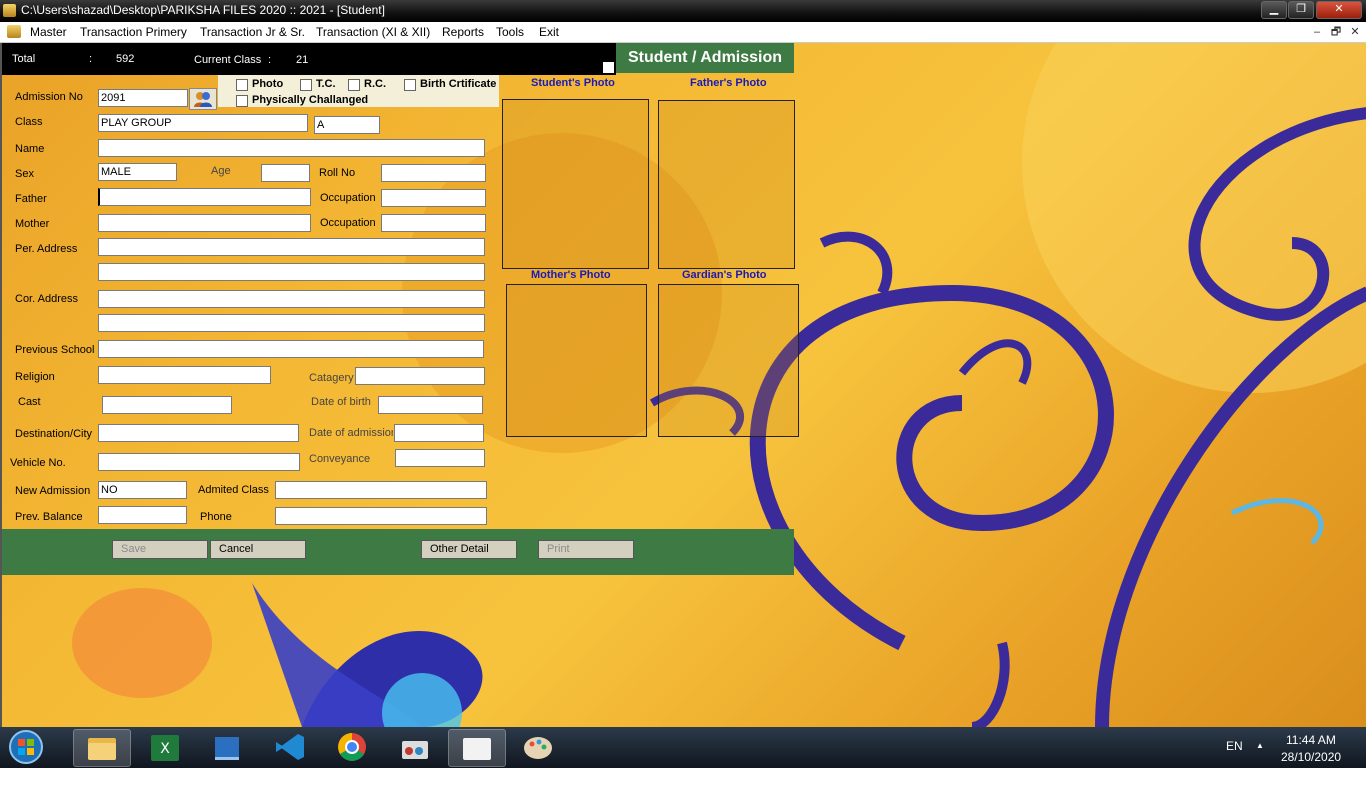 The image size is (1366, 795). What do you see at coordinates (125, 59) in the screenshot?
I see `total-value: 592` at bounding box center [125, 59].